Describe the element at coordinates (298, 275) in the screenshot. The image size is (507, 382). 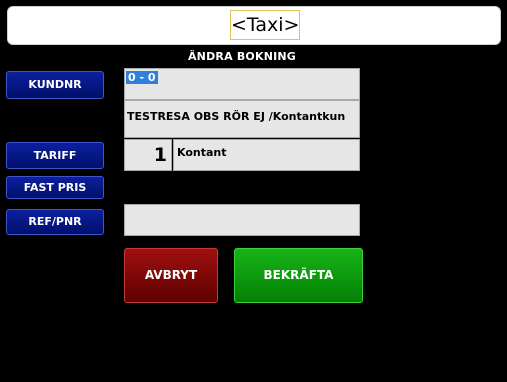
I see `confirm-button: BEKRÄFTA` at that location.